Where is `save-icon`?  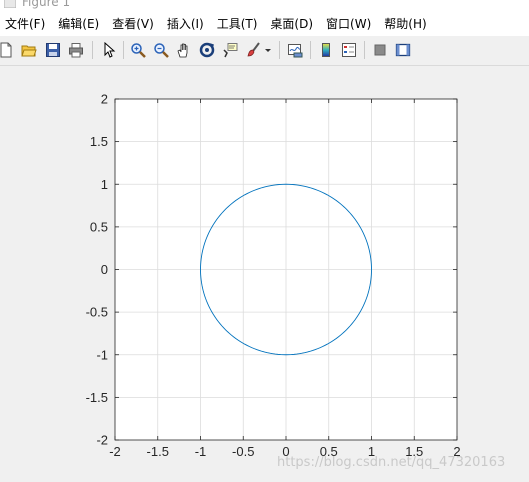 save-icon is located at coordinates (53, 50).